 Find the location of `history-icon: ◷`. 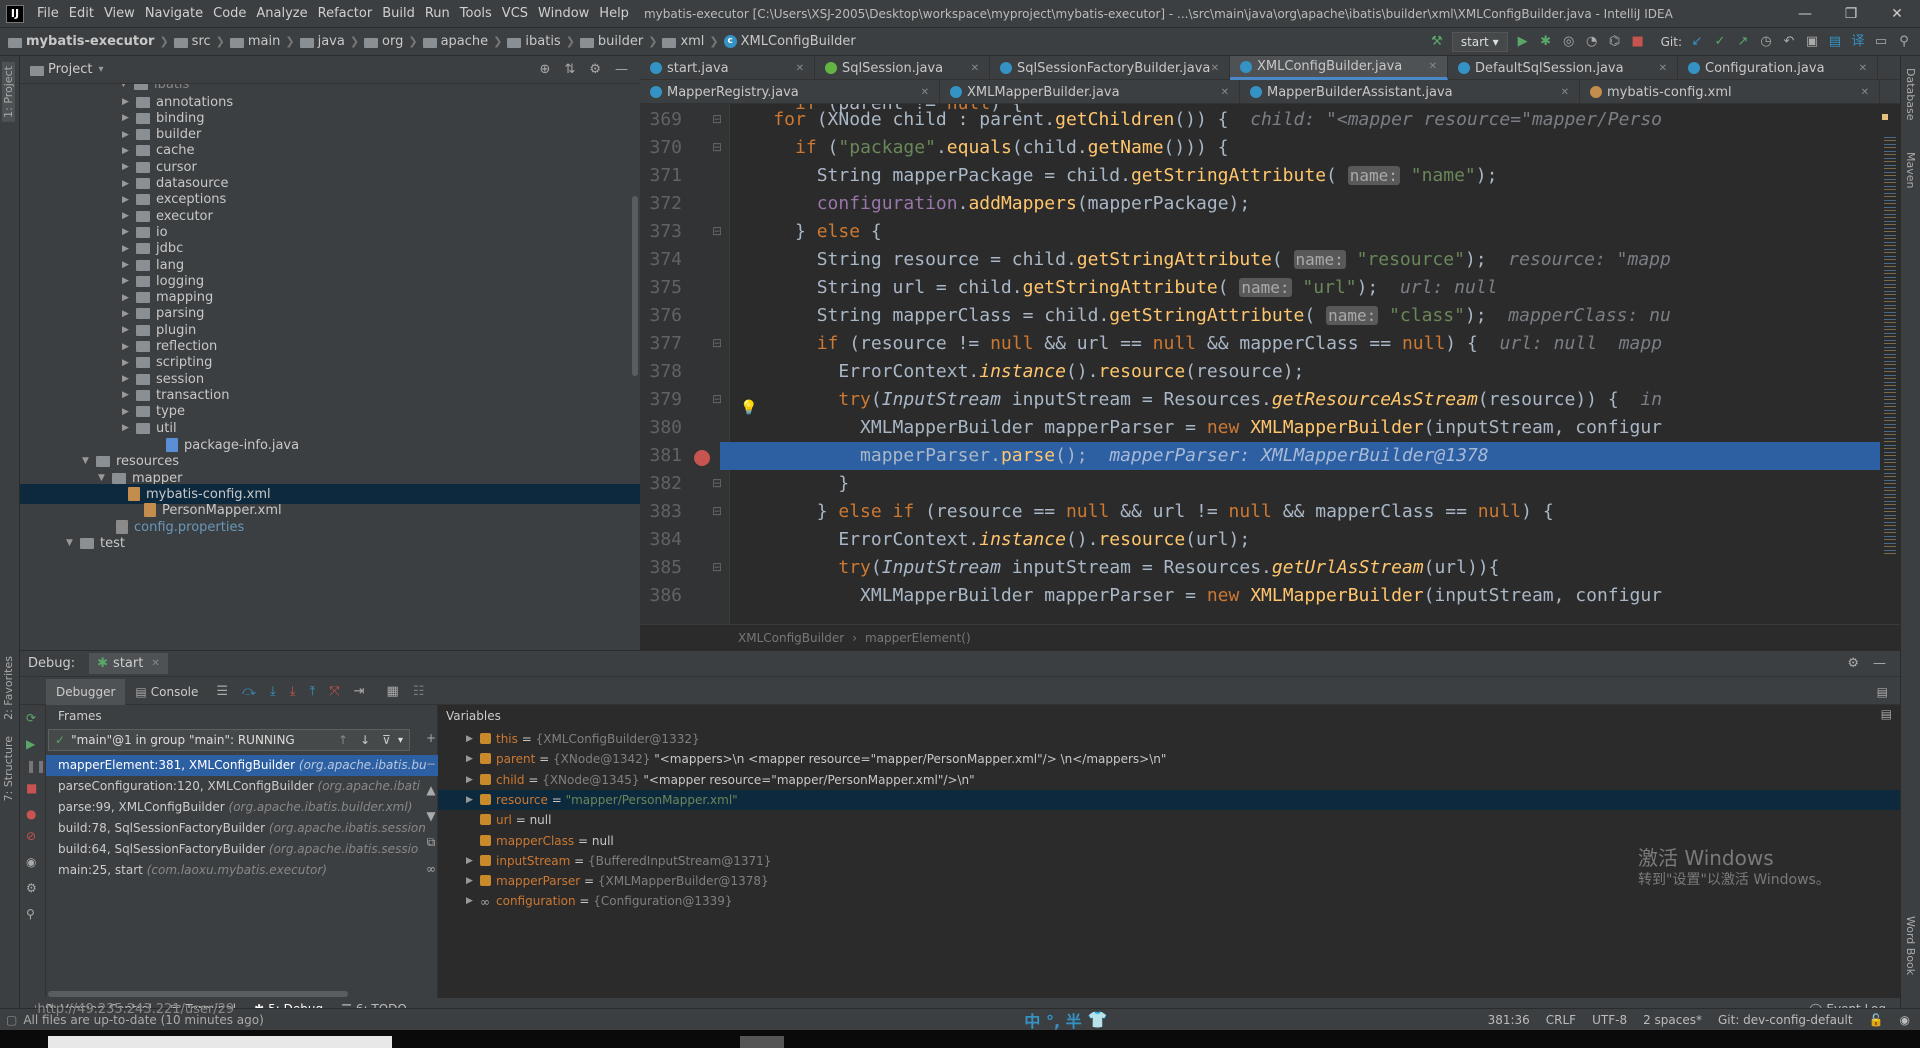

history-icon: ◷ is located at coordinates (1766, 42).